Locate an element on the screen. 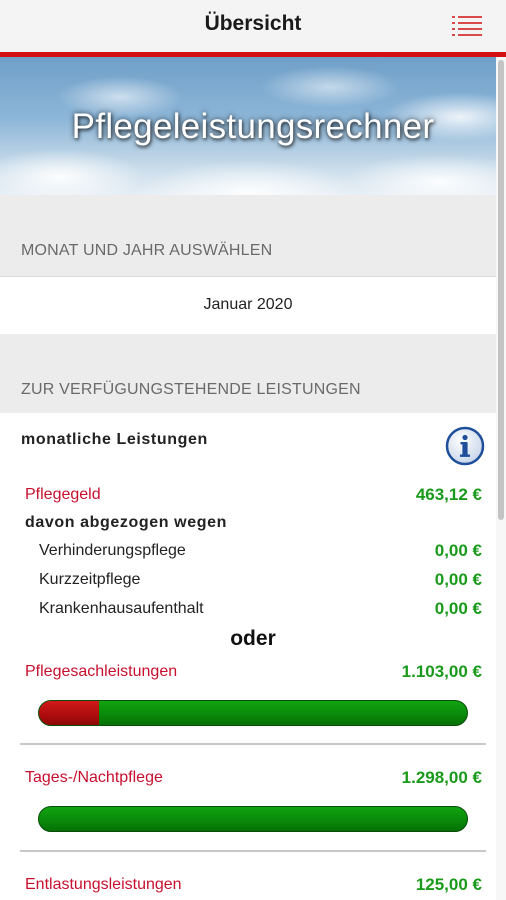 The width and height of the screenshot is (506, 900). pflegesachleistungen-used-segment is located at coordinates (69, 713).